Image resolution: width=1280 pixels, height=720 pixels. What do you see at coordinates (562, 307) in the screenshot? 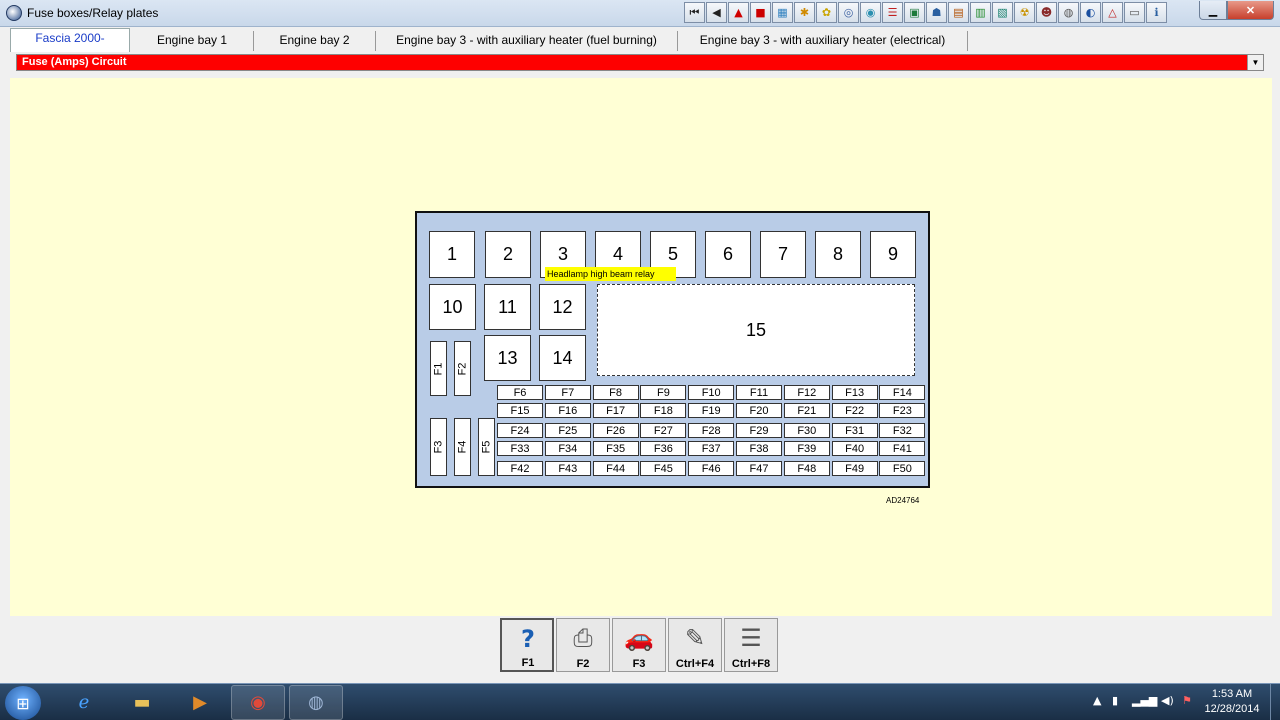
I see `relay-12: 12` at bounding box center [562, 307].